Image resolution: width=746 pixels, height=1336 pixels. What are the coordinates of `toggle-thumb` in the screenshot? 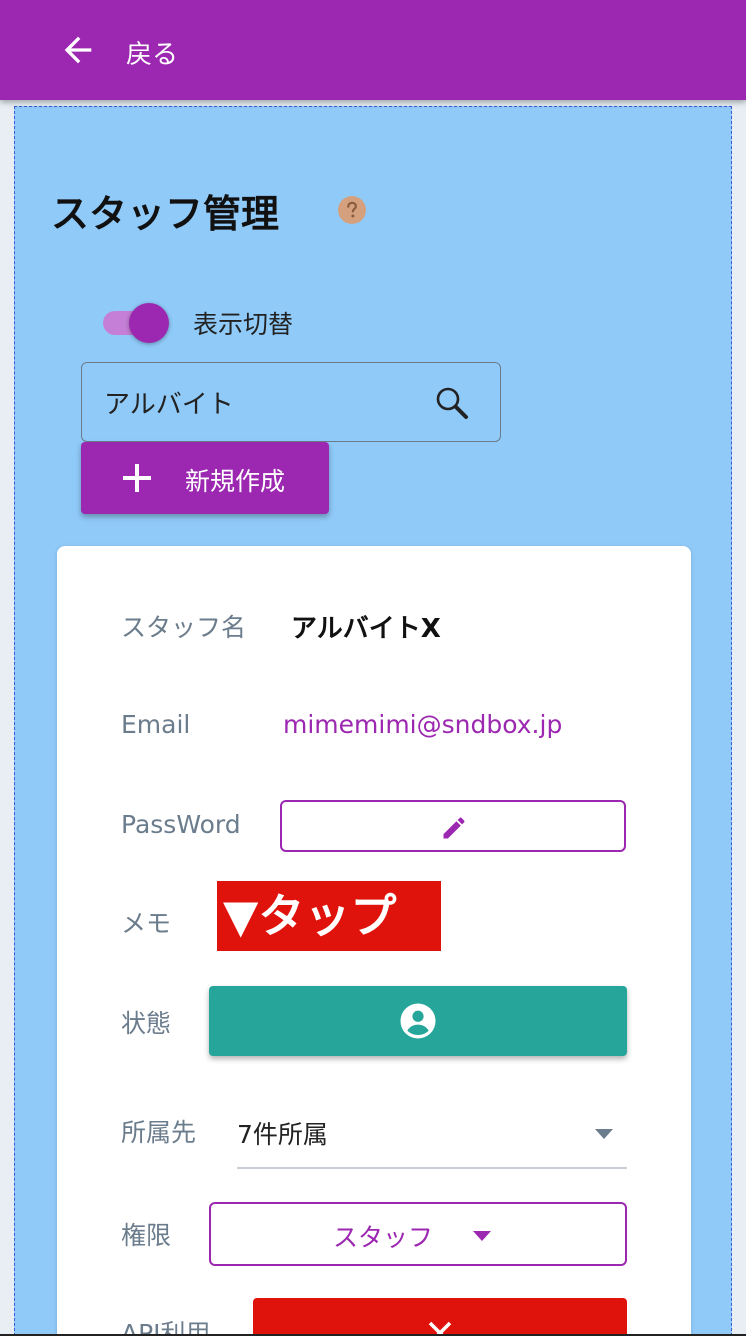 It's located at (149, 323).